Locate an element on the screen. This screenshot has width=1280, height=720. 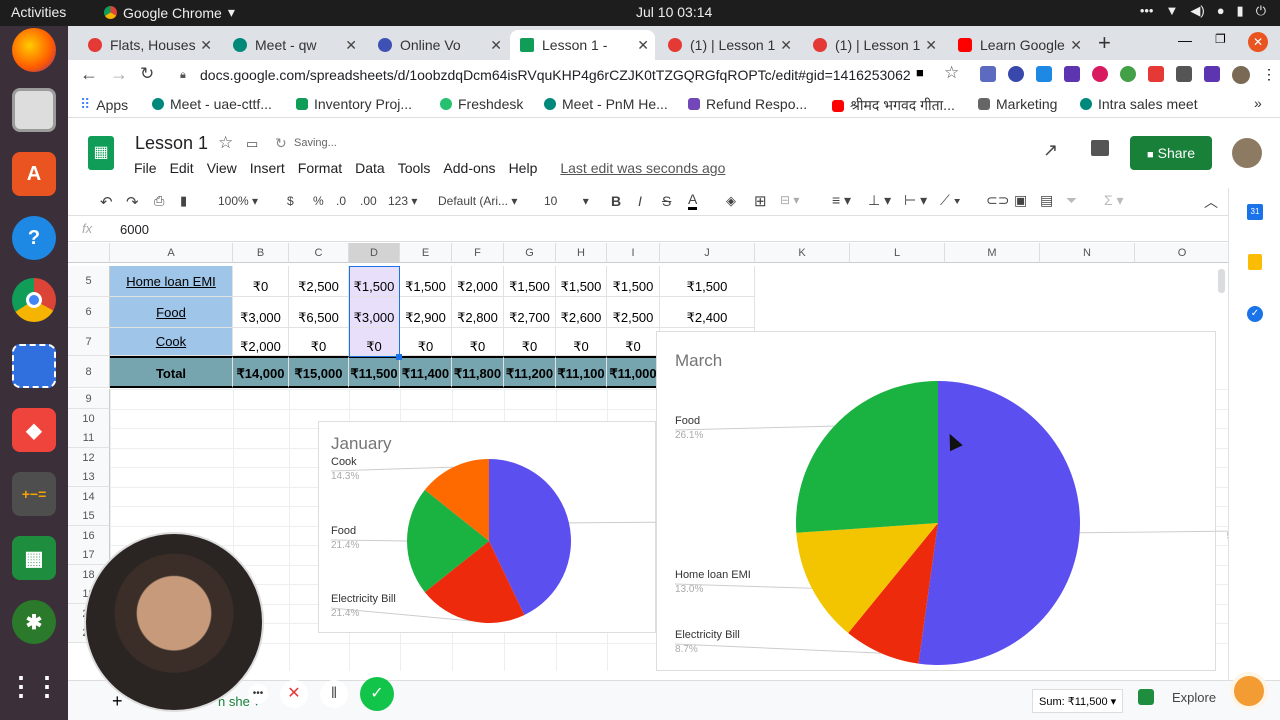
pie-slice-home-loan-emi is located at coordinates (867, 578).